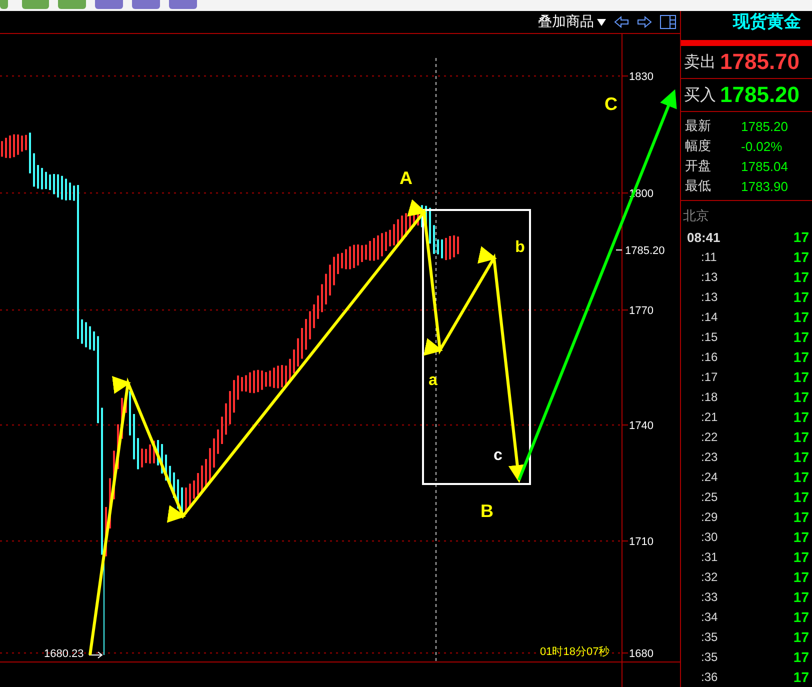 The image size is (812, 687). Describe the element at coordinates (572, 22) in the screenshot. I see `overlay-menu: 叠加商品` at that location.